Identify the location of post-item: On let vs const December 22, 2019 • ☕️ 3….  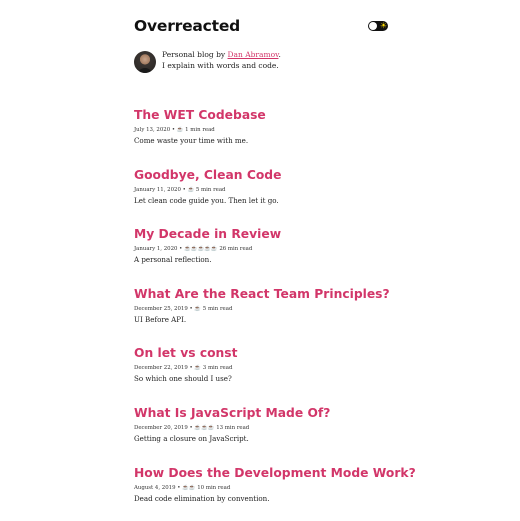
(264, 372).